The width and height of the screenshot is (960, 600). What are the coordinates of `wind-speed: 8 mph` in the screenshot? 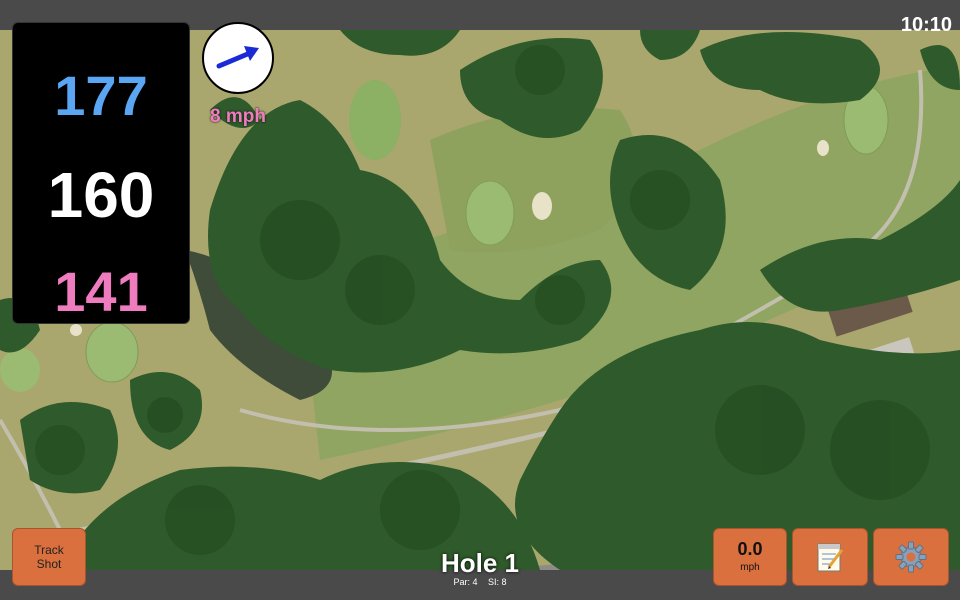 It's located at (238, 116).